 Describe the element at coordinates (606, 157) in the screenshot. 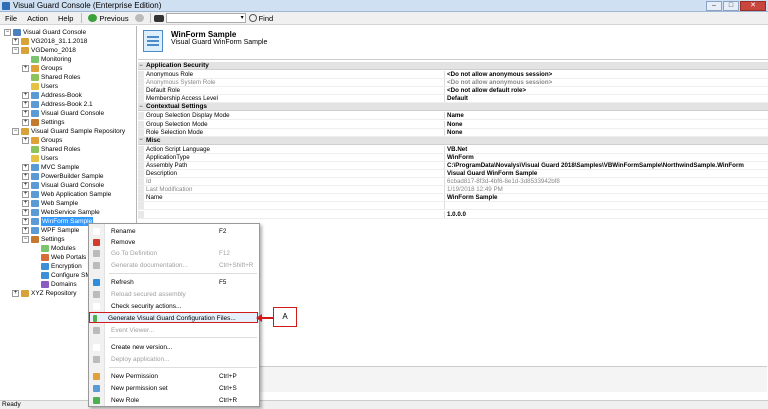

I see `property-value: WinForm` at that location.